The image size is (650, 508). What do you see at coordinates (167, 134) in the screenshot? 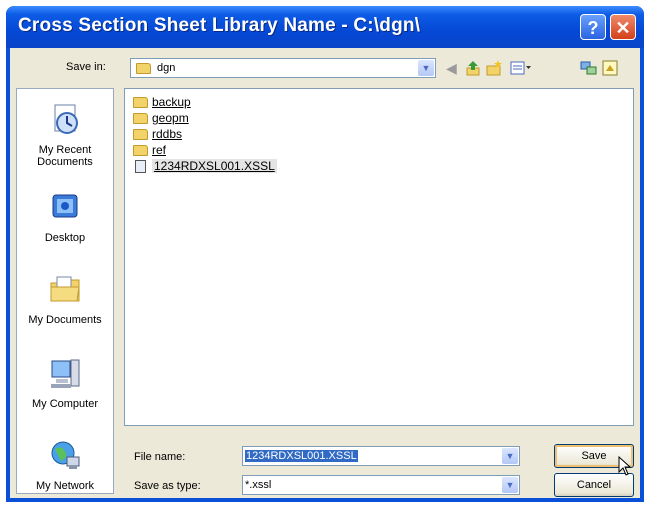
I see `folder-name: rddbs` at bounding box center [167, 134].